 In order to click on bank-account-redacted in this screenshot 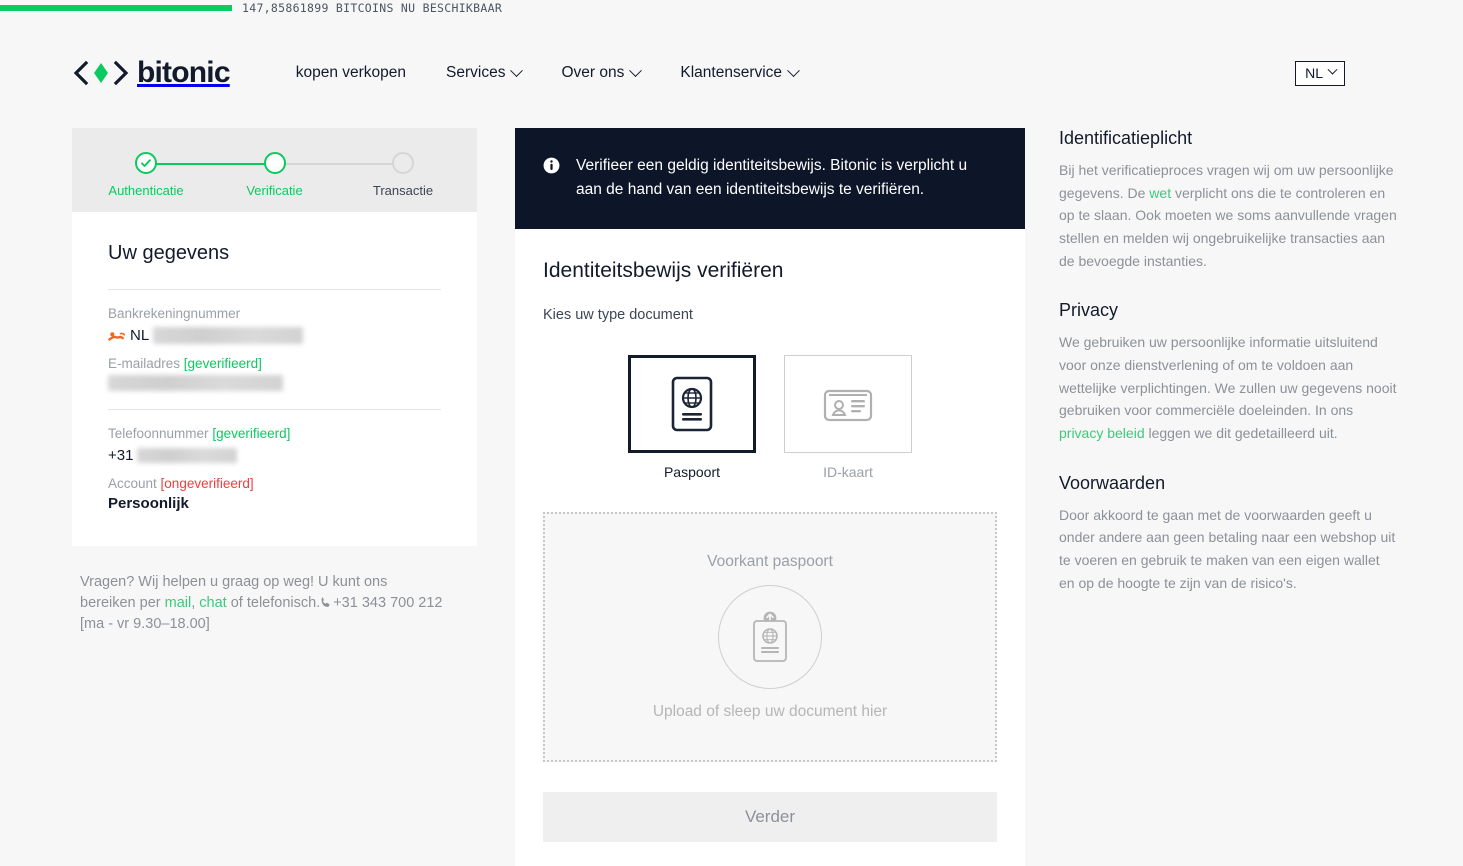, I will do `click(228, 335)`.